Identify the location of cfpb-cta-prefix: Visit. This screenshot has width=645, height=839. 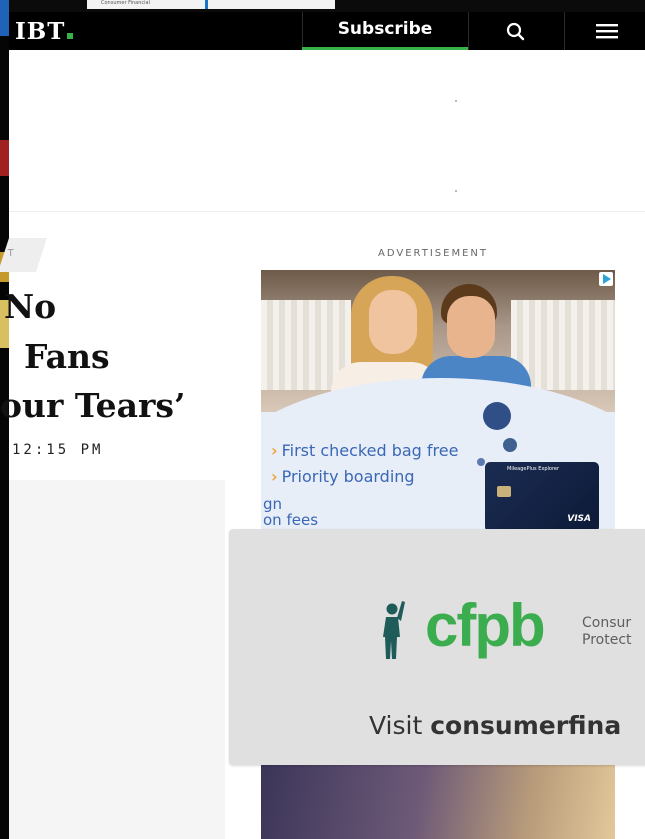
(400, 725).